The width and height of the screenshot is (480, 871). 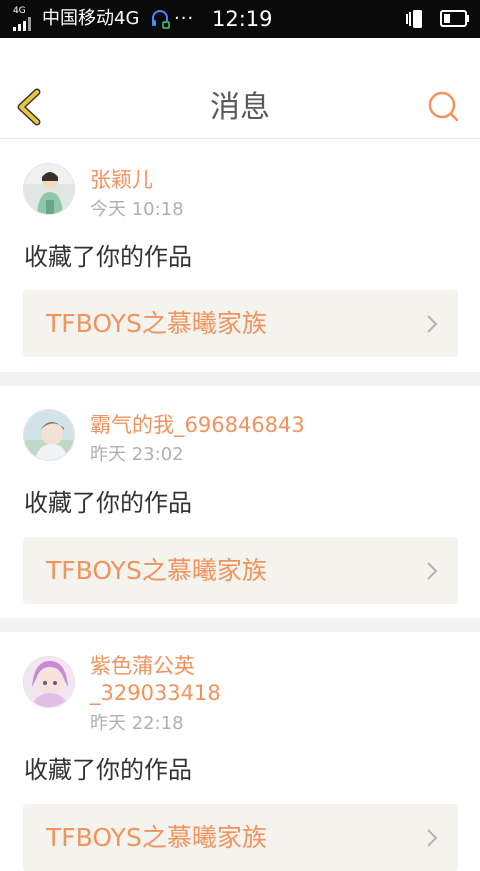 I want to click on user-name-line-2: _329033418, so click(x=155, y=693).